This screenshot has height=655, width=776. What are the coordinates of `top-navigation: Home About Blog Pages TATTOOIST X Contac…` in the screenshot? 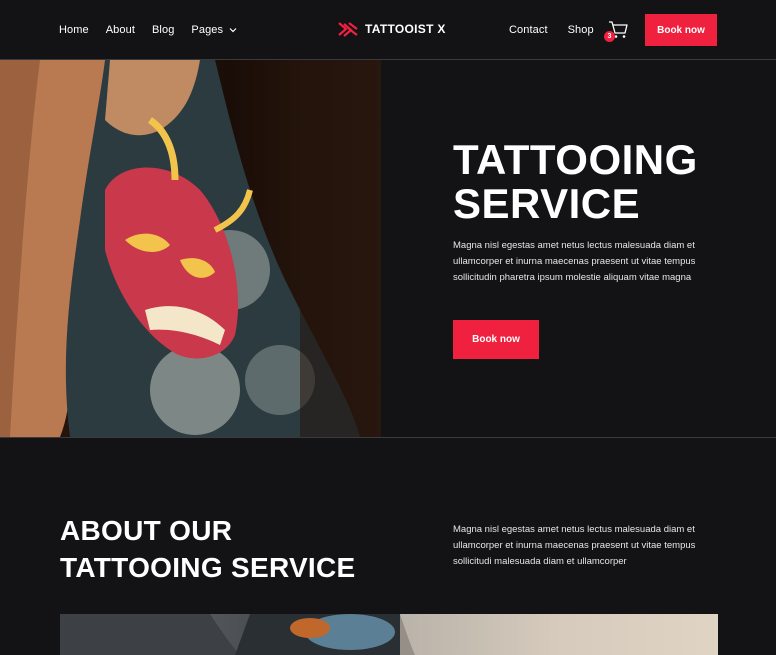 It's located at (388, 30).